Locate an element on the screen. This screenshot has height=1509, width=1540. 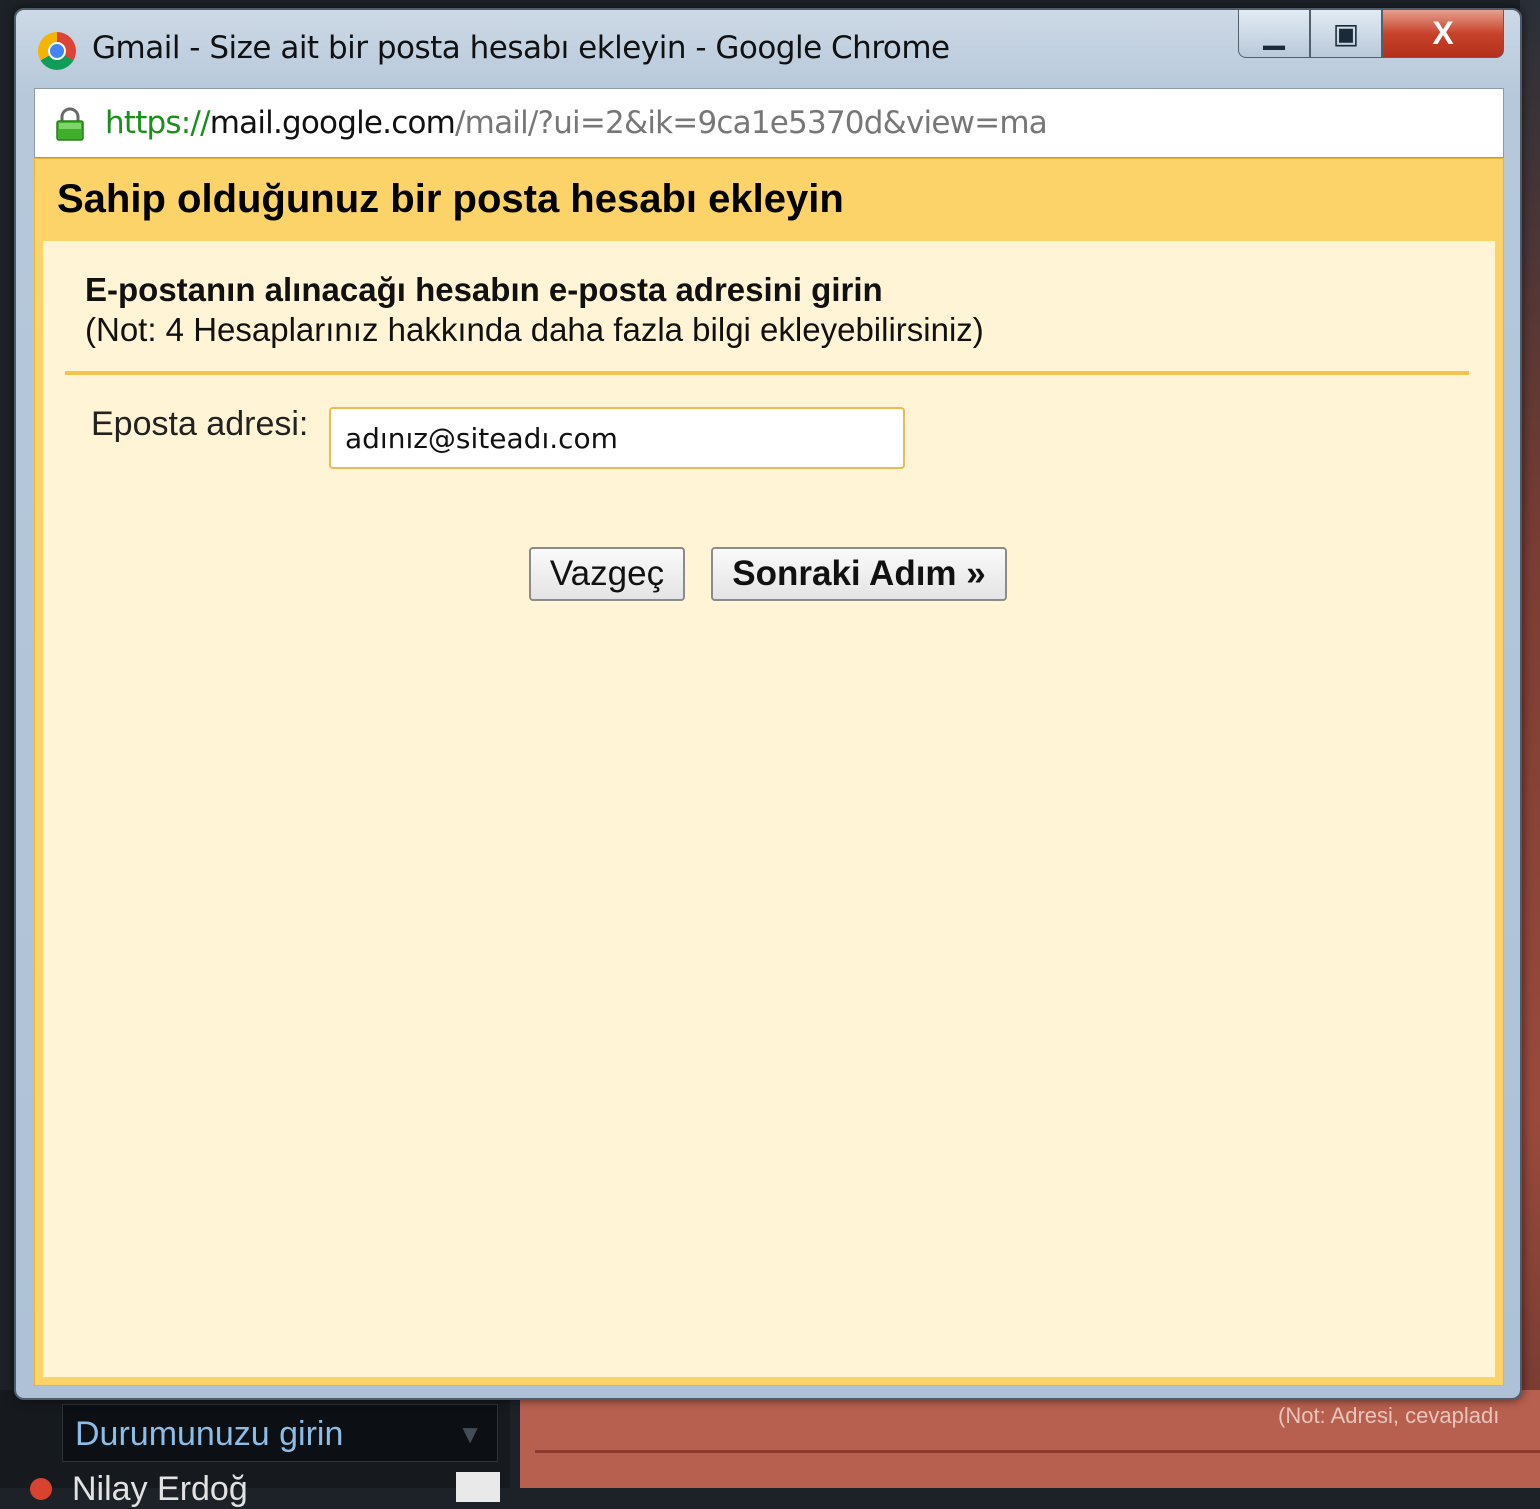
status-input: Durumunuzu girin ▼ is located at coordinates (280, 1433).